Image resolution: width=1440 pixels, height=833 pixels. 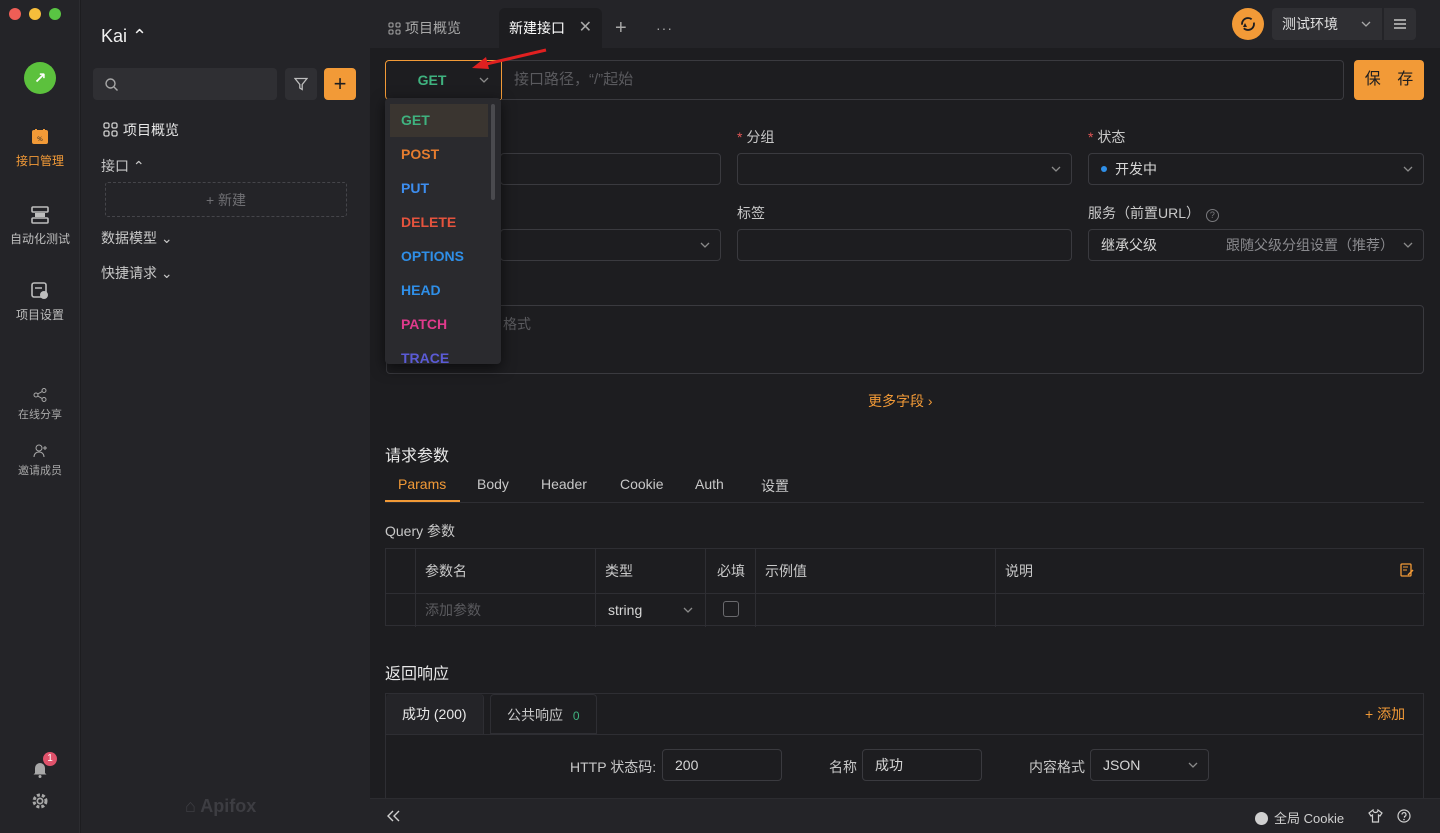 I want to click on help-circle-icon, so click(x=1404, y=816).